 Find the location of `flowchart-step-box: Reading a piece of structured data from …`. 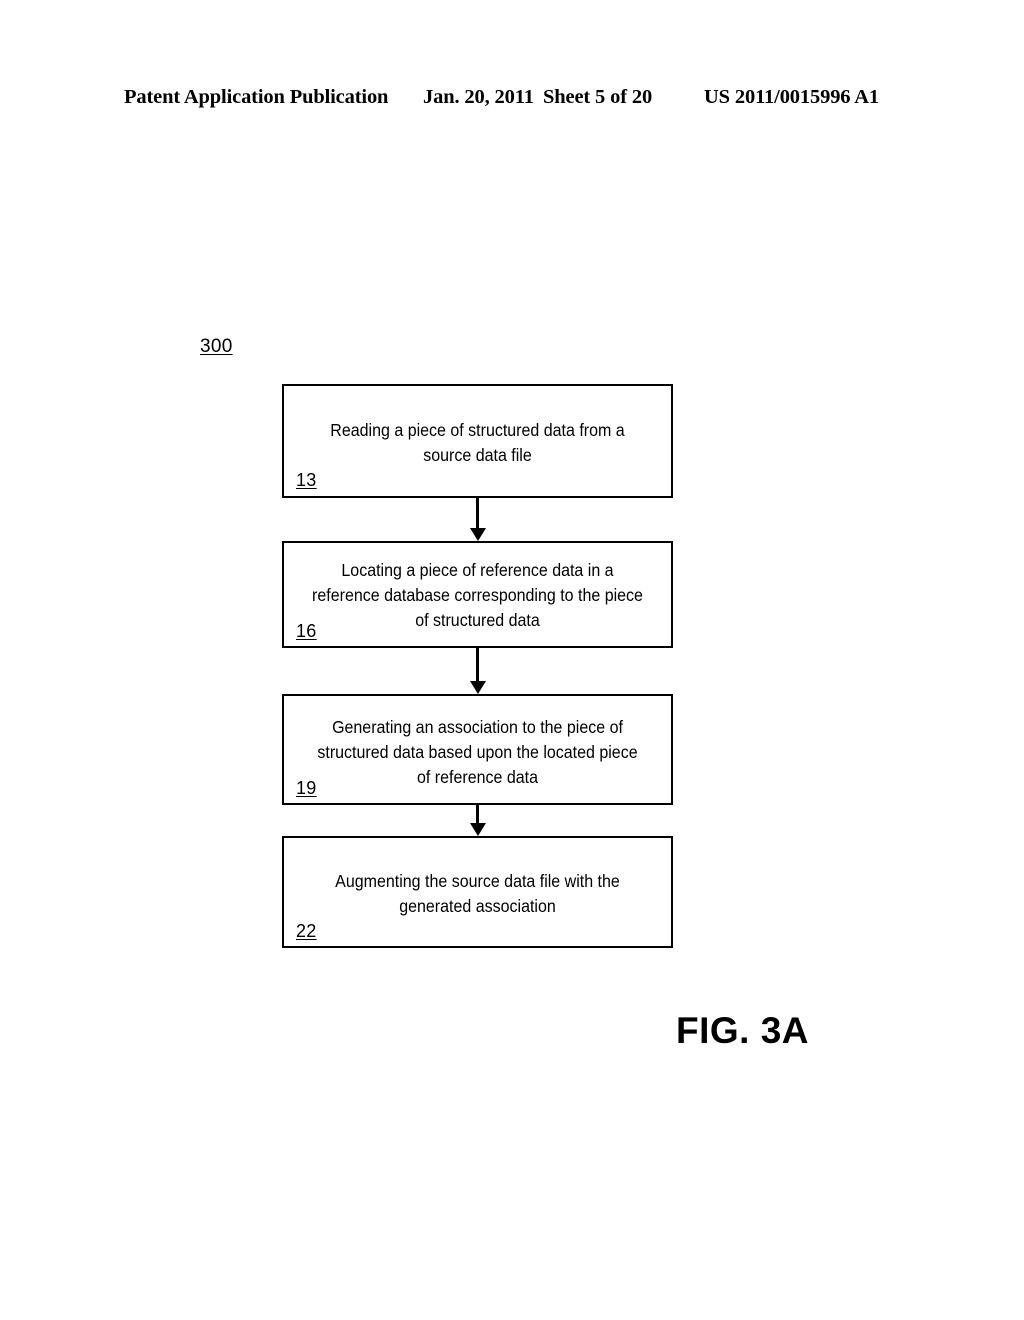

flowchart-step-box: Reading a piece of structured data from … is located at coordinates (477, 441).